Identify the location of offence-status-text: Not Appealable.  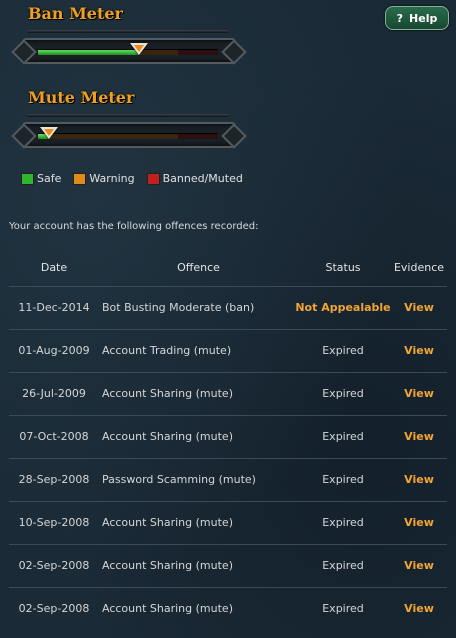
(343, 307).